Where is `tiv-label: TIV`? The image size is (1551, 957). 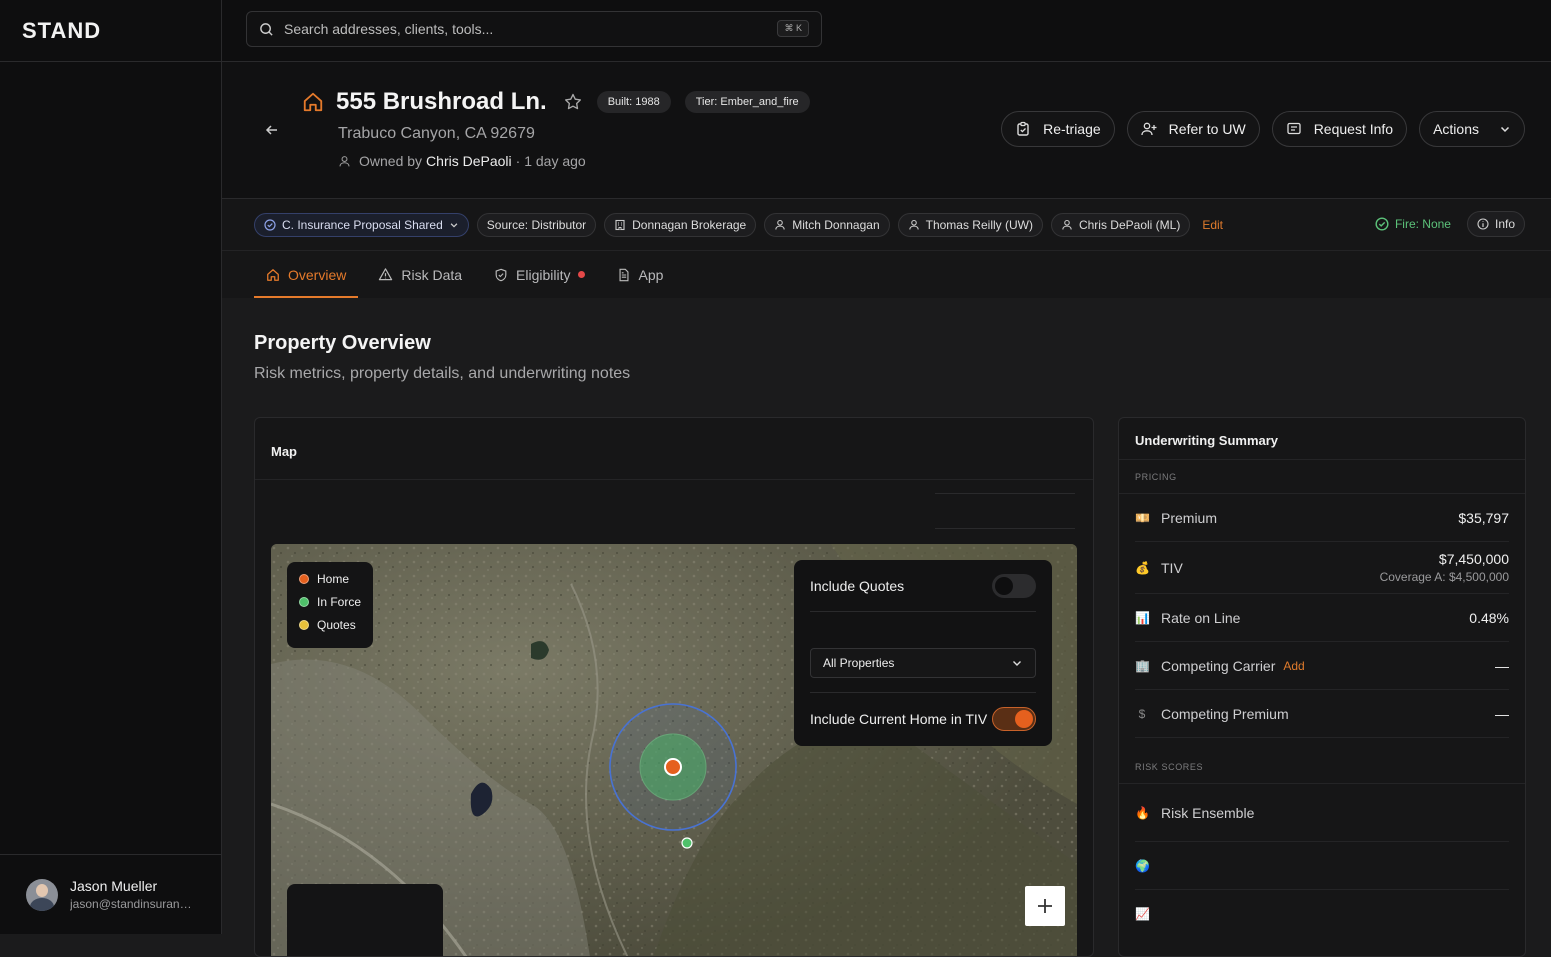
tiv-label: TIV is located at coordinates (1172, 567).